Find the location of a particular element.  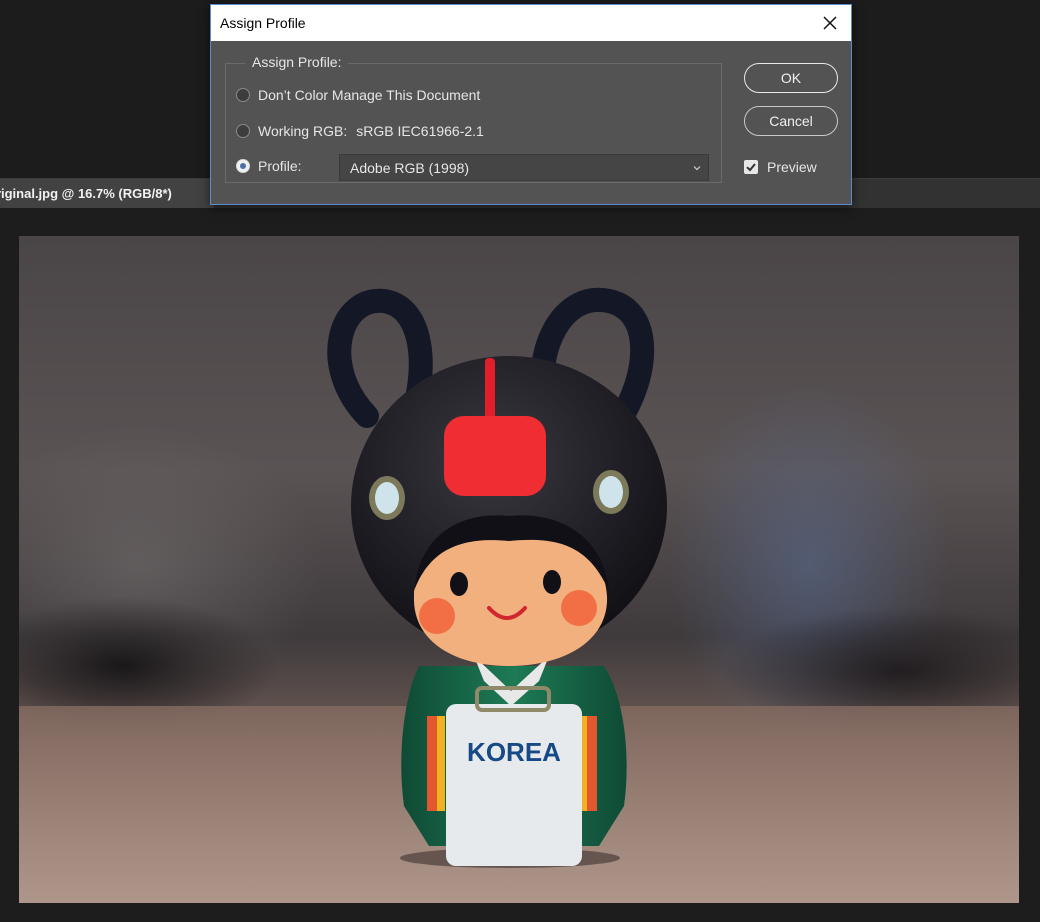

preview-checkbox is located at coordinates (751, 167).